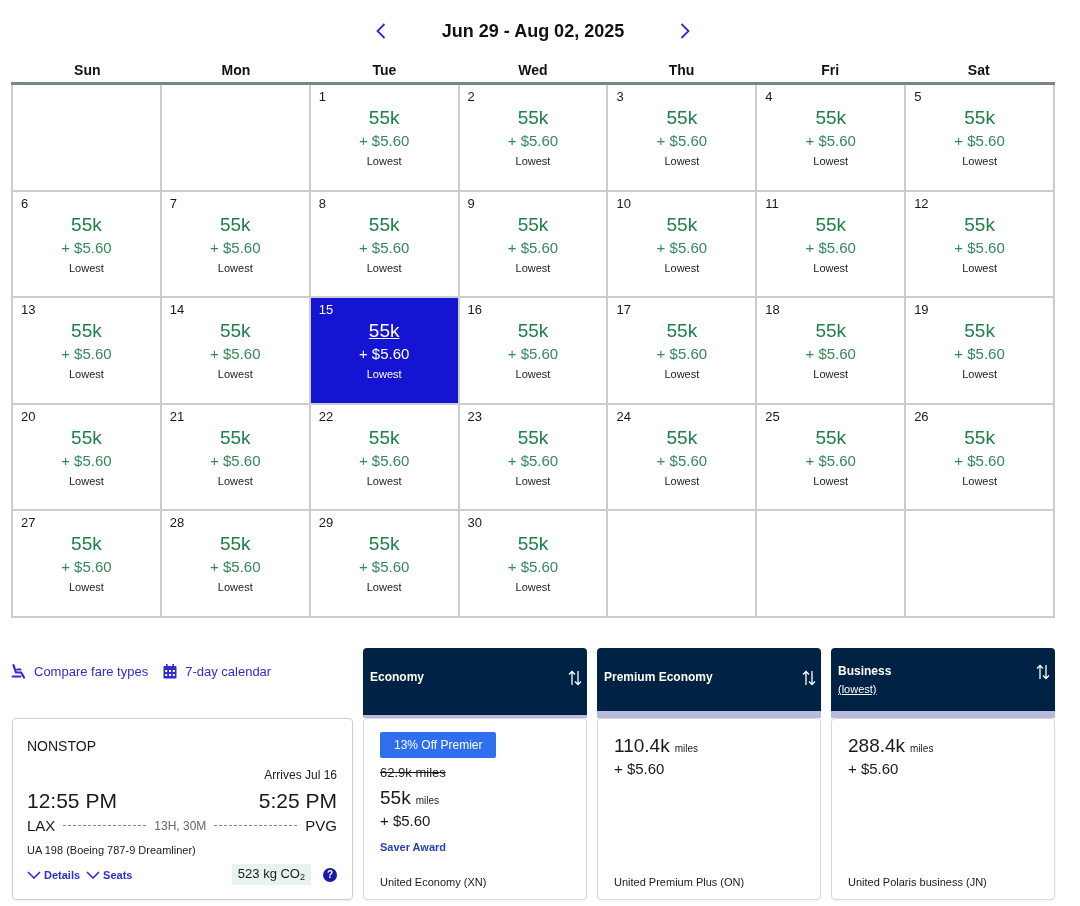  I want to click on day-cell: 10 55k + $5.60 Lowest, so click(682, 244).